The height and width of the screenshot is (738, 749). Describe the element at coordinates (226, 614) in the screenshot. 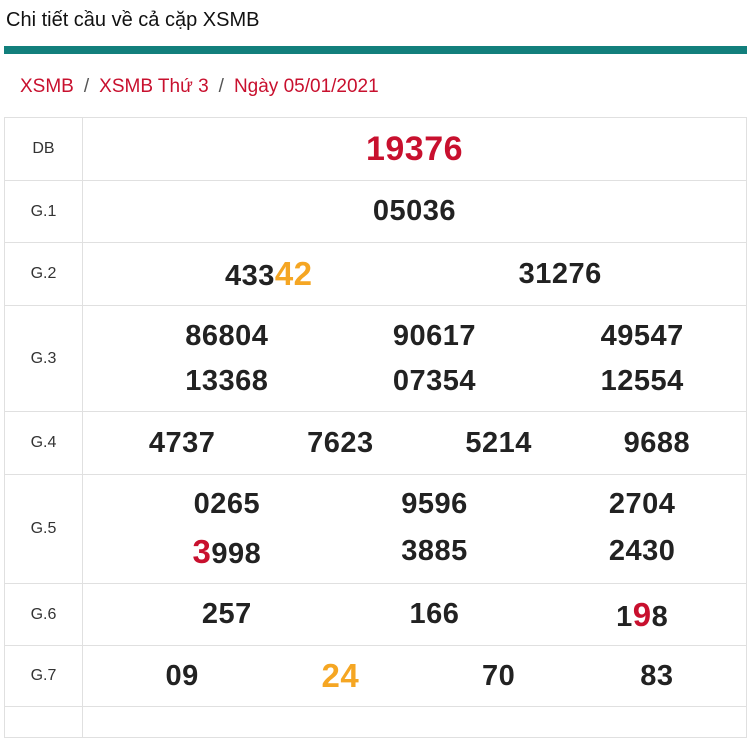

I see `prize-number: 257` at that location.